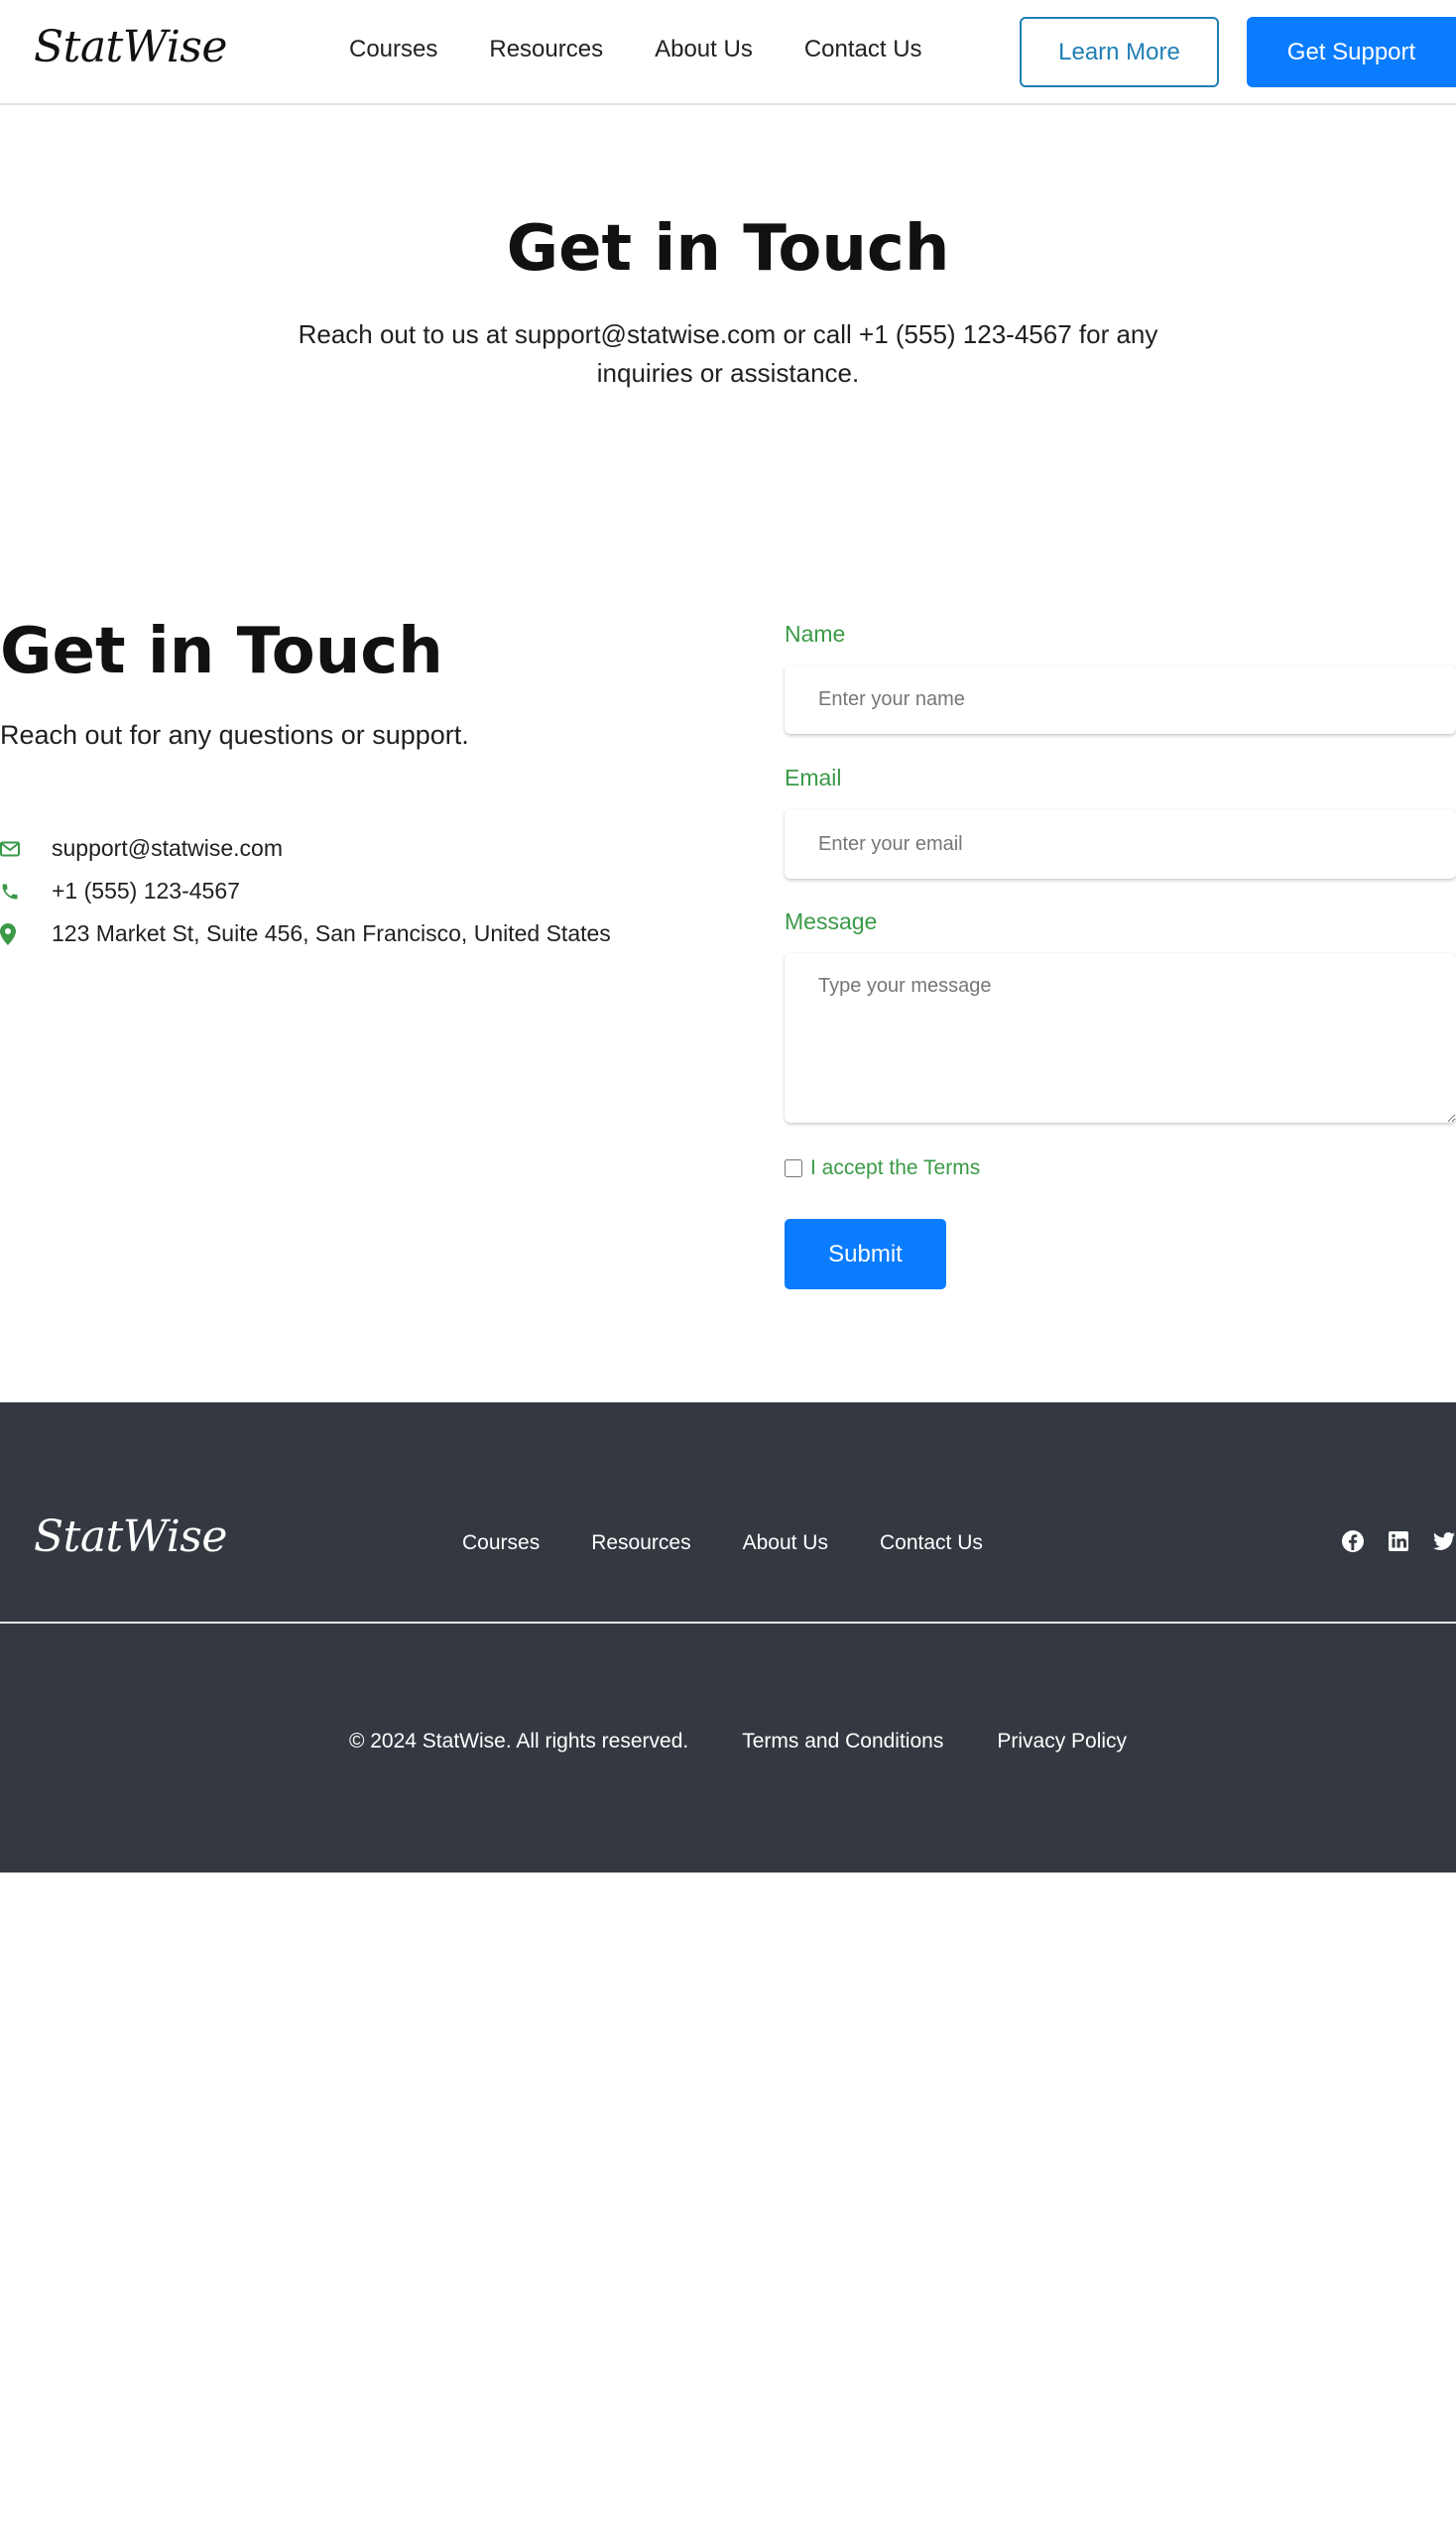 Image resolution: width=1456 pixels, height=2539 pixels. I want to click on linkedin-icon, so click(1398, 1541).